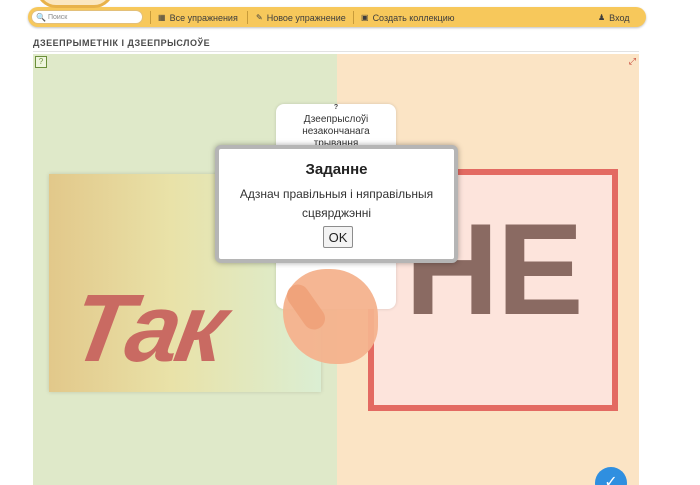 Image resolution: width=700 pixels, height=485 pixels. What do you see at coordinates (336, 169) in the screenshot?
I see `dialog-title: Заданне` at bounding box center [336, 169].